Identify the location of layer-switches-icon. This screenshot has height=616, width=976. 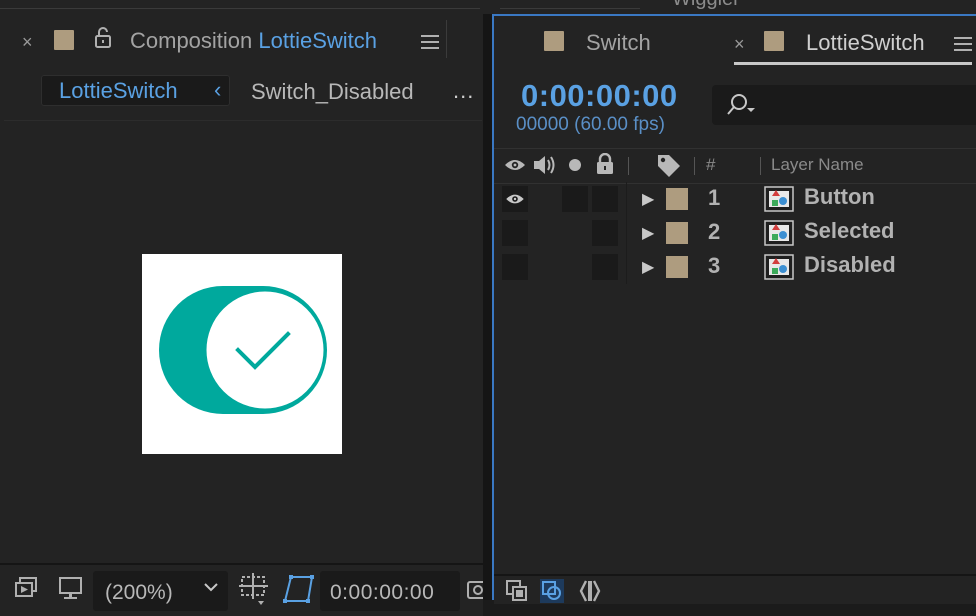
(552, 591).